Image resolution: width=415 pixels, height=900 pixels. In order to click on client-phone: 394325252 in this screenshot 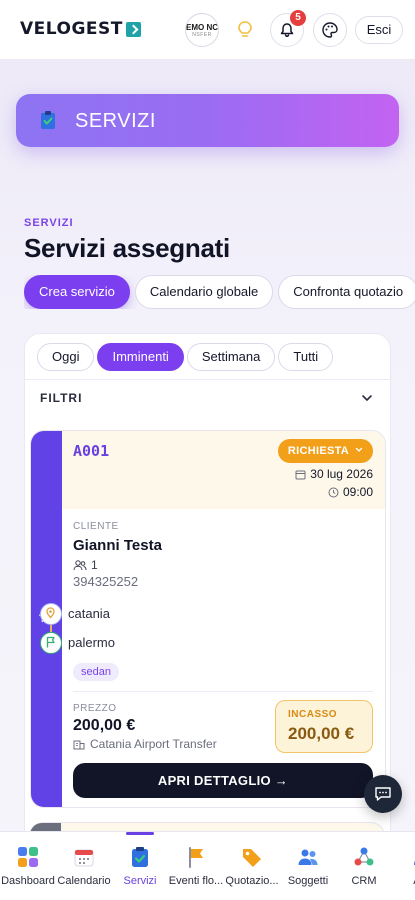, I will do `click(106, 581)`.